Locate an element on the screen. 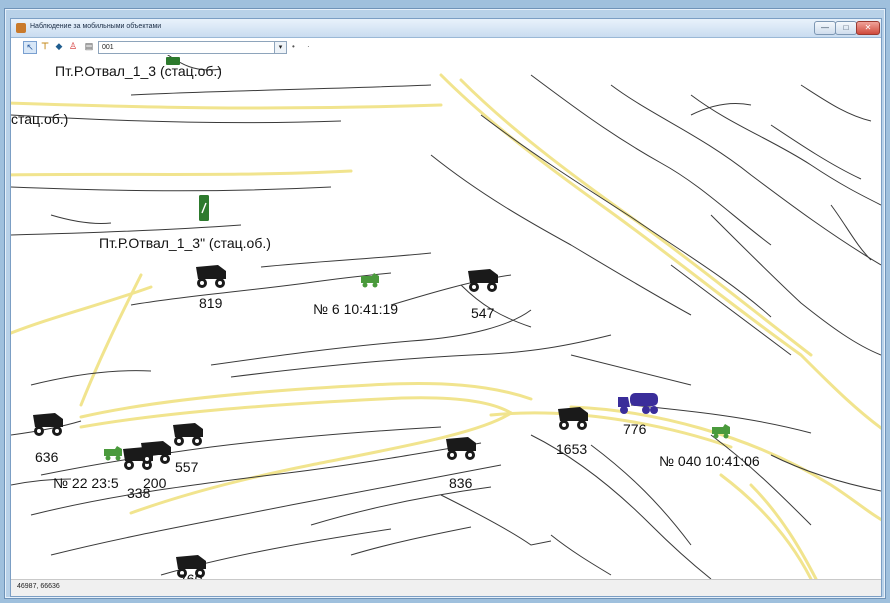 The height and width of the screenshot is (603, 890). truck-label: 819 is located at coordinates (211, 303).